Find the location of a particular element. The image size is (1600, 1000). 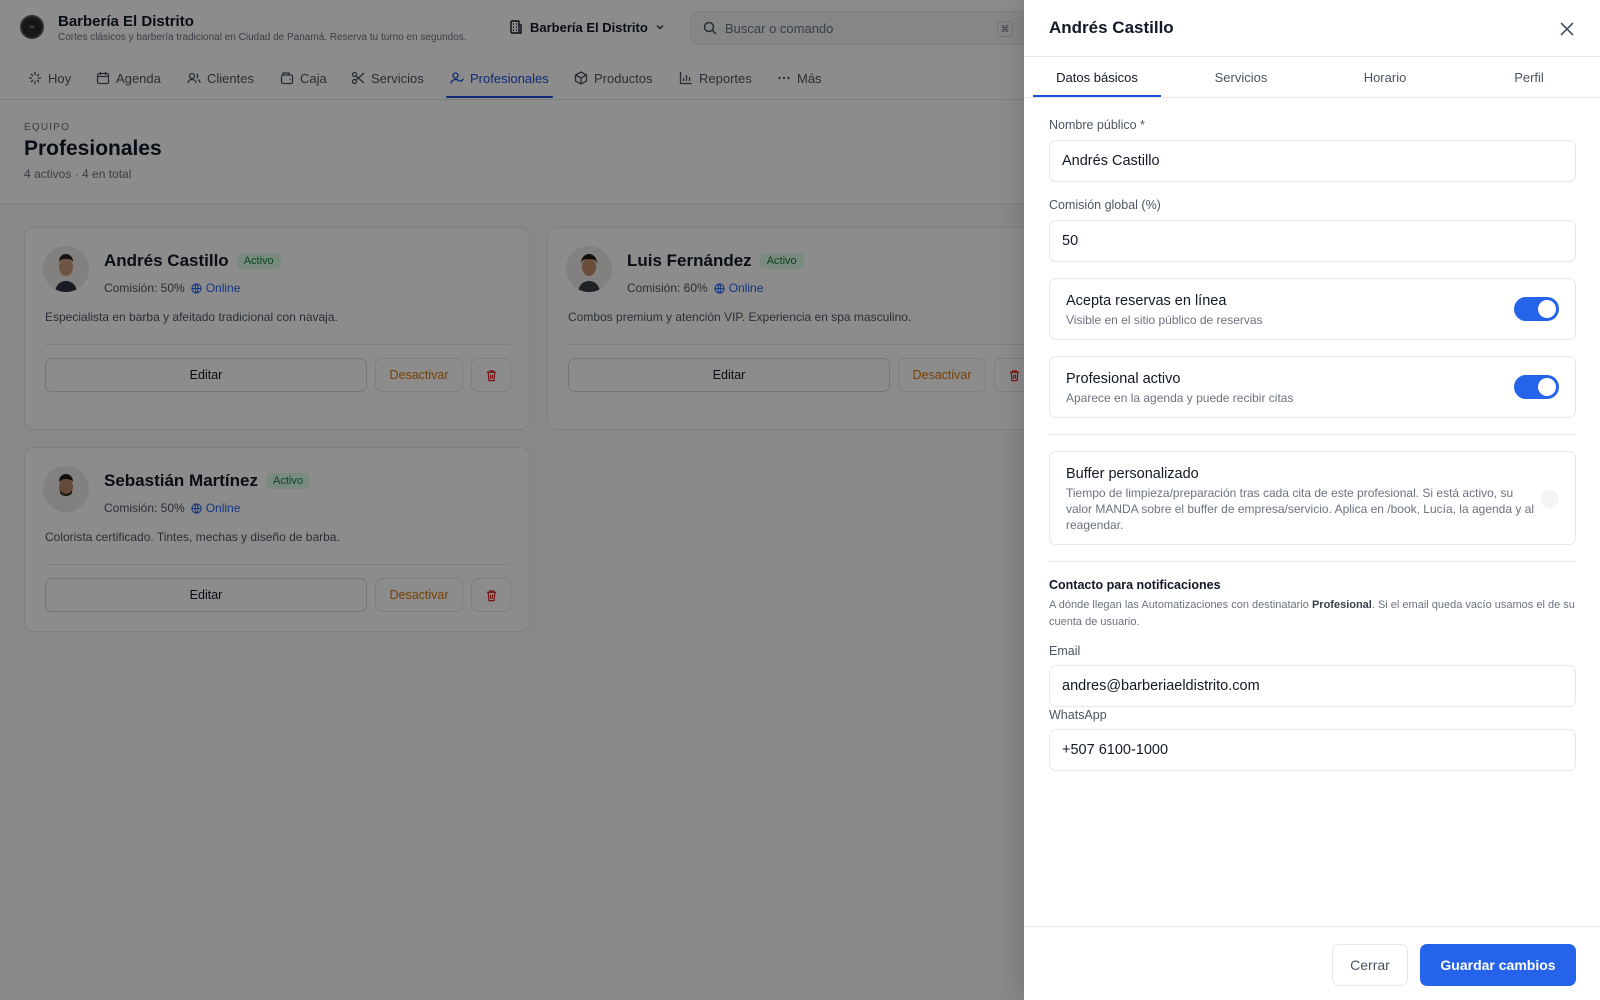

drawer-footer: Cerrar Guardar cambios is located at coordinates (1312, 963).